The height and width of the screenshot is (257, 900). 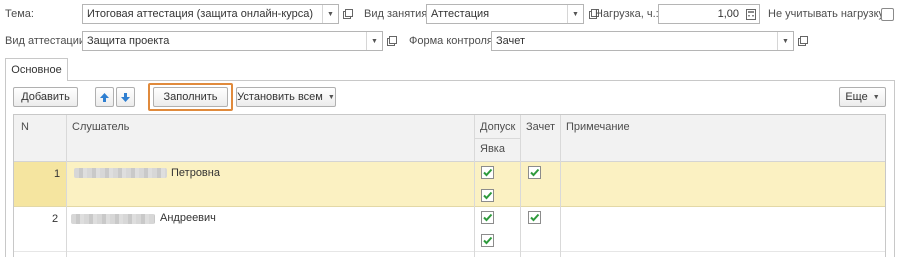 I want to click on vid-zanyatiya-label: Вид занятия:, so click(x=397, y=14).